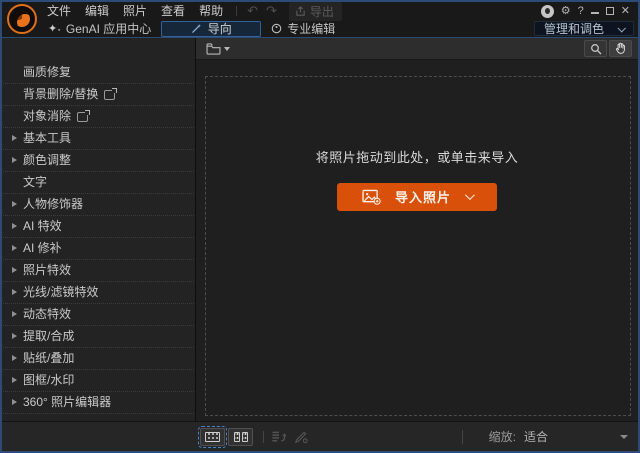 This screenshot has height=453, width=640. Describe the element at coordinates (135, 11) in the screenshot. I see `menu-item-2: 照片` at that location.